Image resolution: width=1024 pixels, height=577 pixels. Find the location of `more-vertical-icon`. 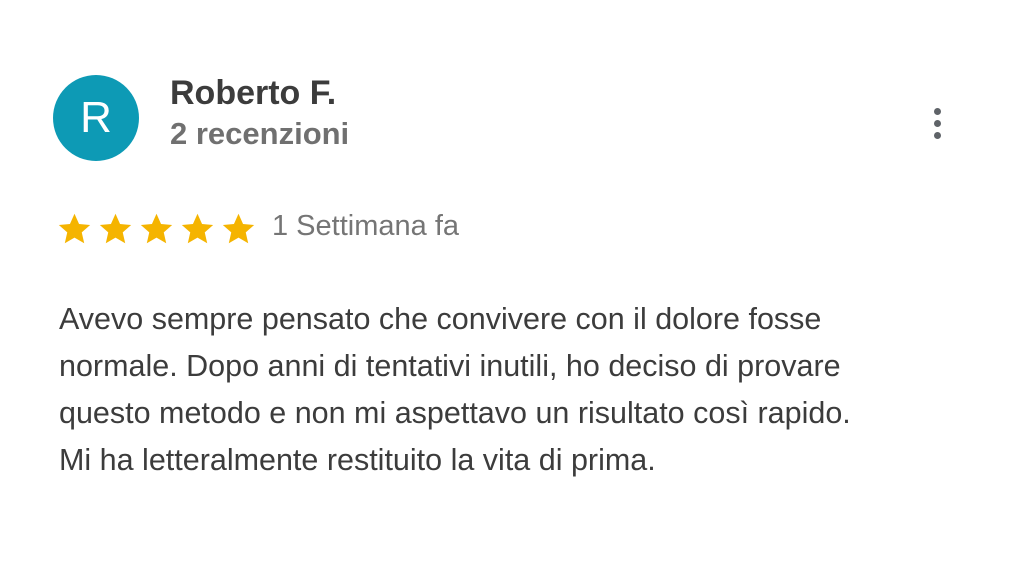

more-vertical-icon is located at coordinates (937, 111).